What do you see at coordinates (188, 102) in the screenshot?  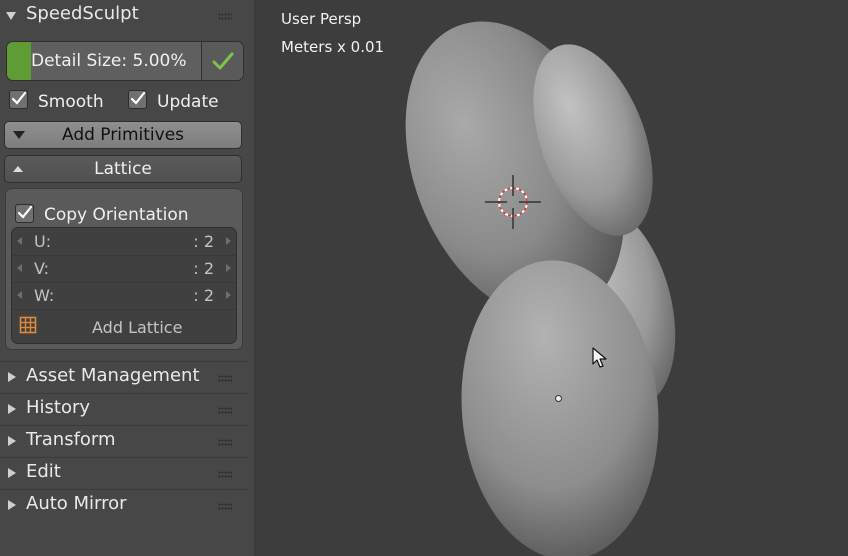 I see `update-label: Update` at bounding box center [188, 102].